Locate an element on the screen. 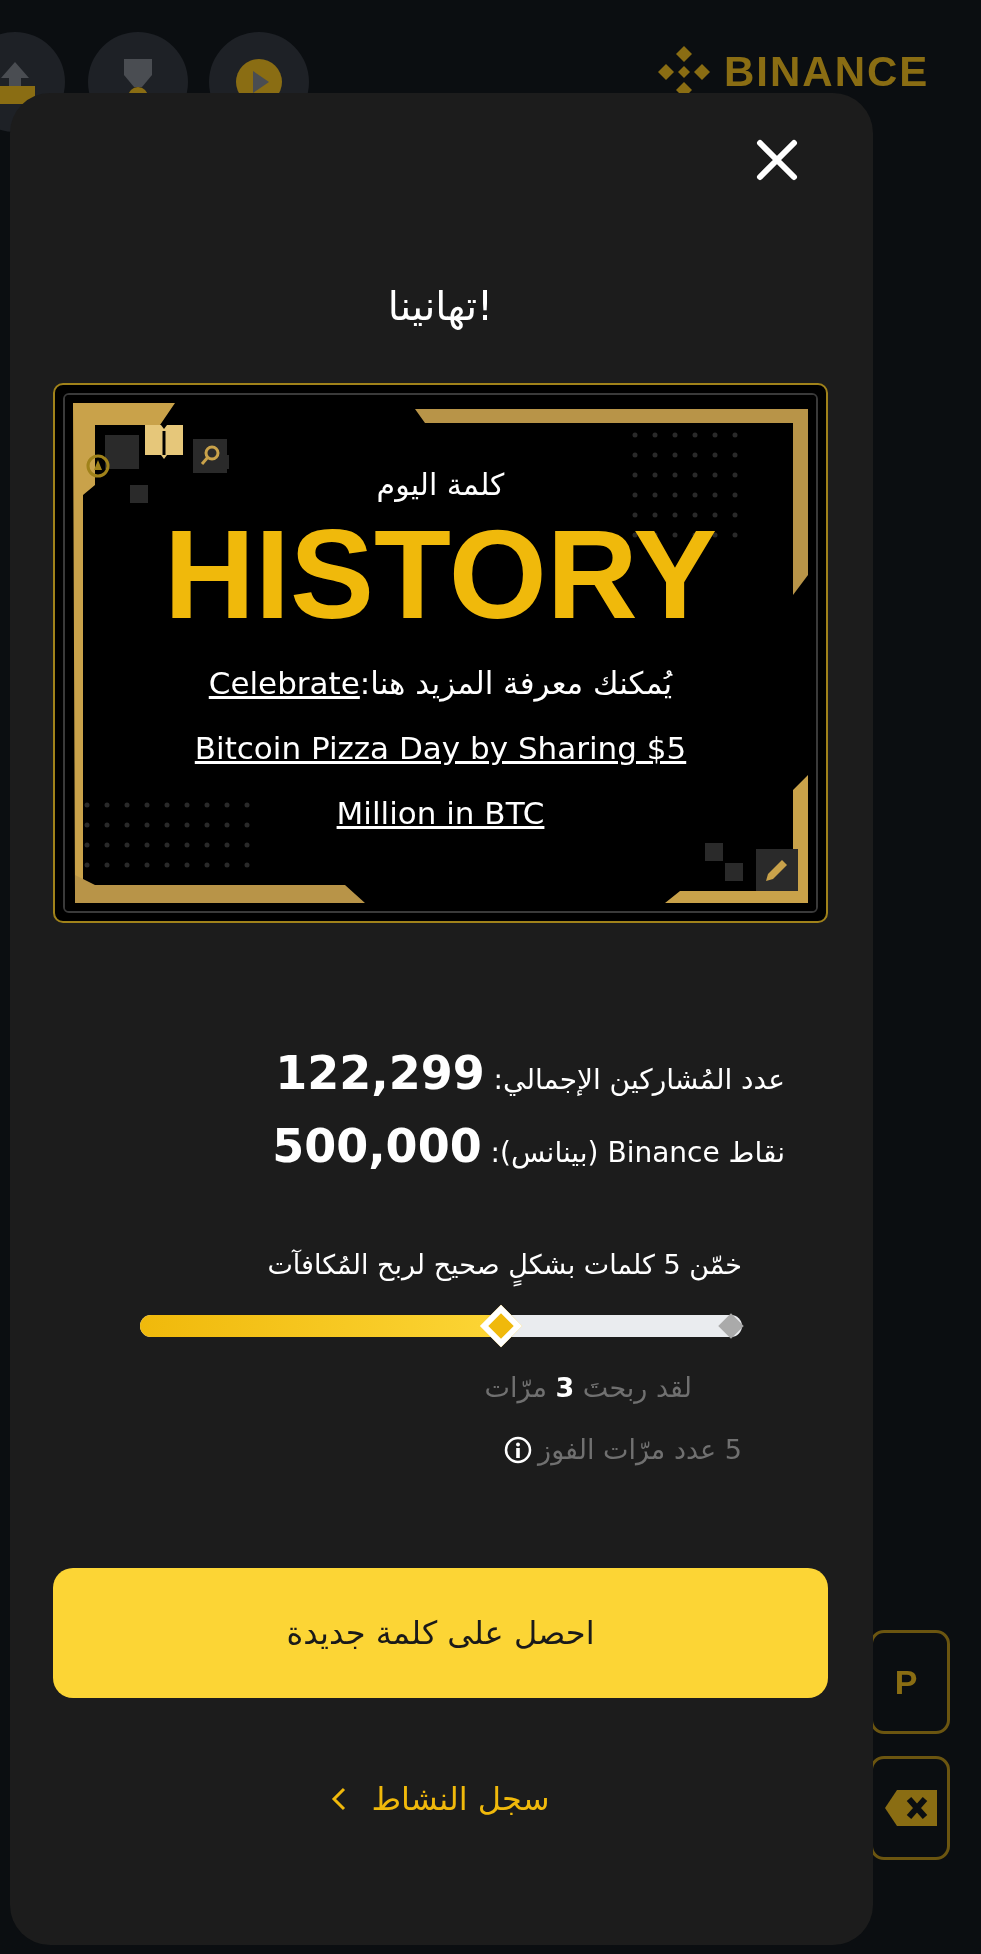 The image size is (981, 1954). pencil-icon is located at coordinates (777, 870).